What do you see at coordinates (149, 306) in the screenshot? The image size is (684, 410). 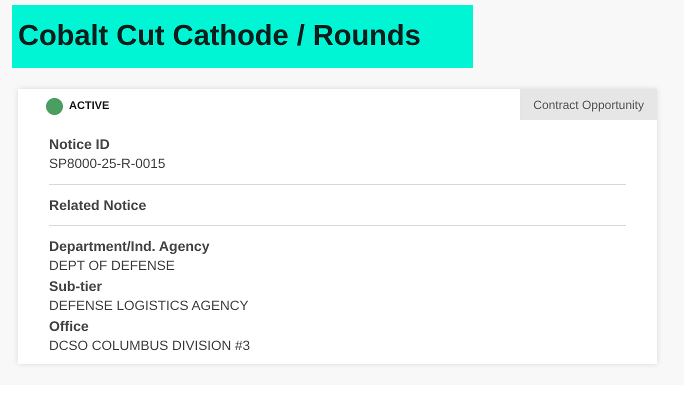 I see `field-value: DEFENSE LOGISTICS AGENCY` at bounding box center [149, 306].